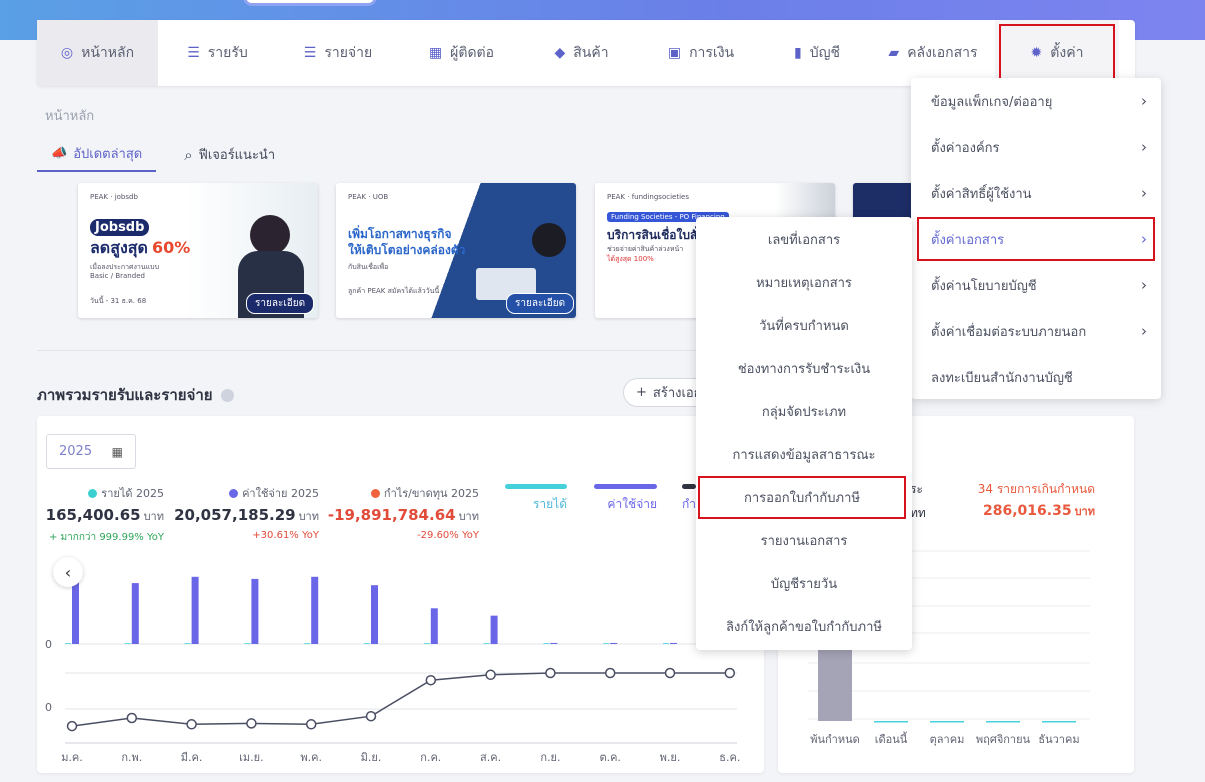  Describe the element at coordinates (48, 644) in the screenshot. I see `bar-y-tick: 0` at that location.